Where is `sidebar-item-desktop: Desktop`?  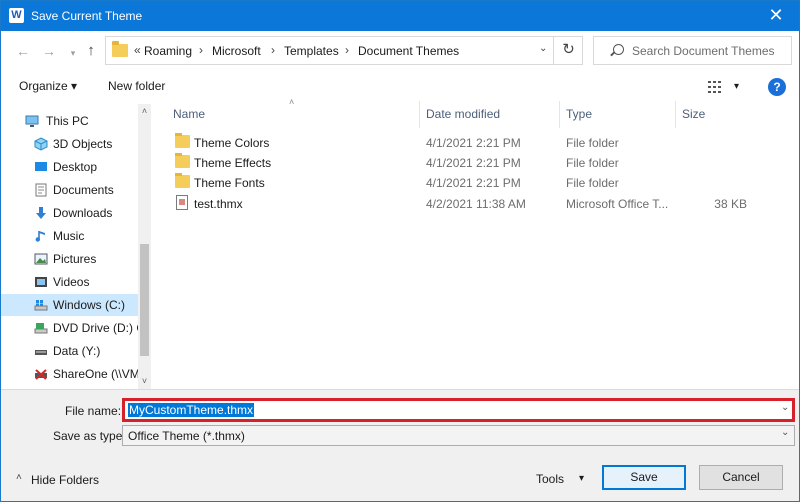
sidebar-item-desktop: Desktop is located at coordinates (69, 167).